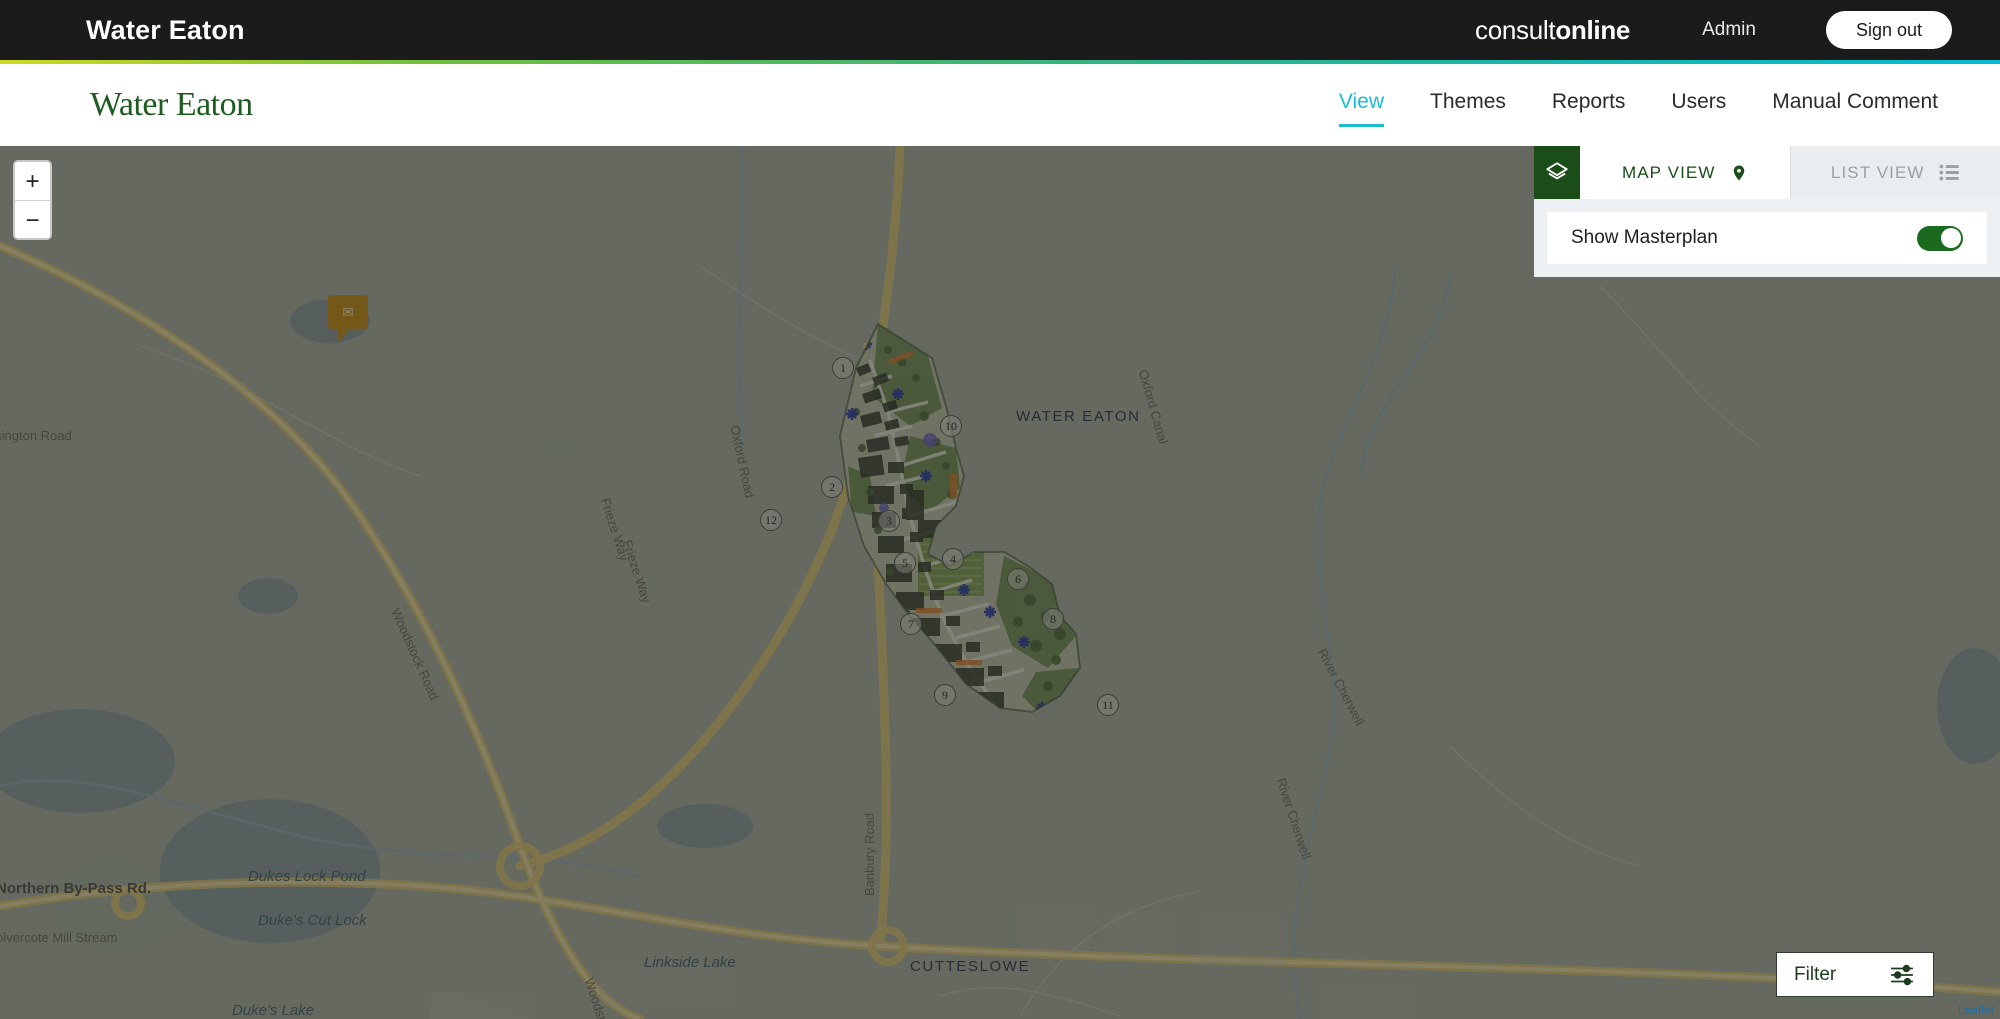  I want to click on sliders-icon, so click(1902, 974).